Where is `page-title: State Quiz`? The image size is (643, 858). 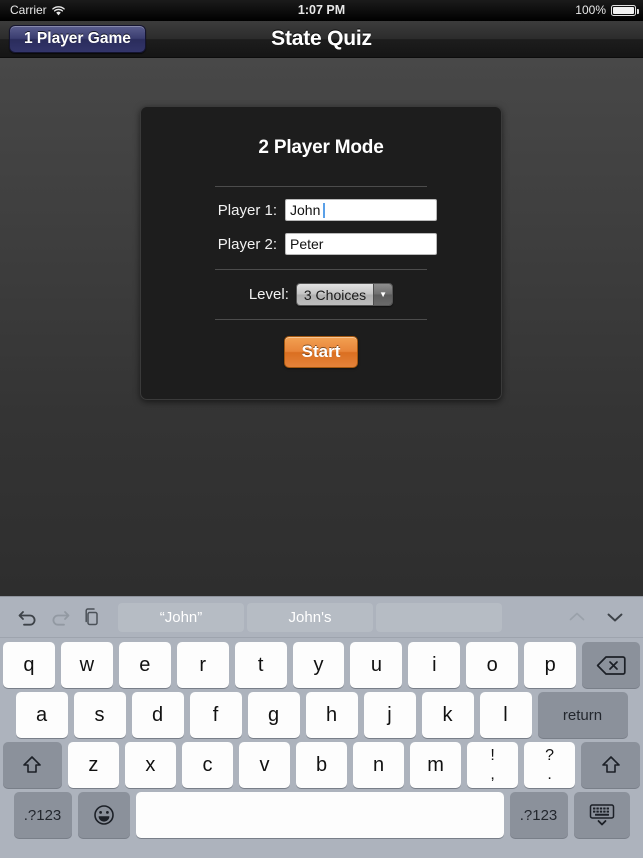
page-title: State Quiz is located at coordinates (321, 38).